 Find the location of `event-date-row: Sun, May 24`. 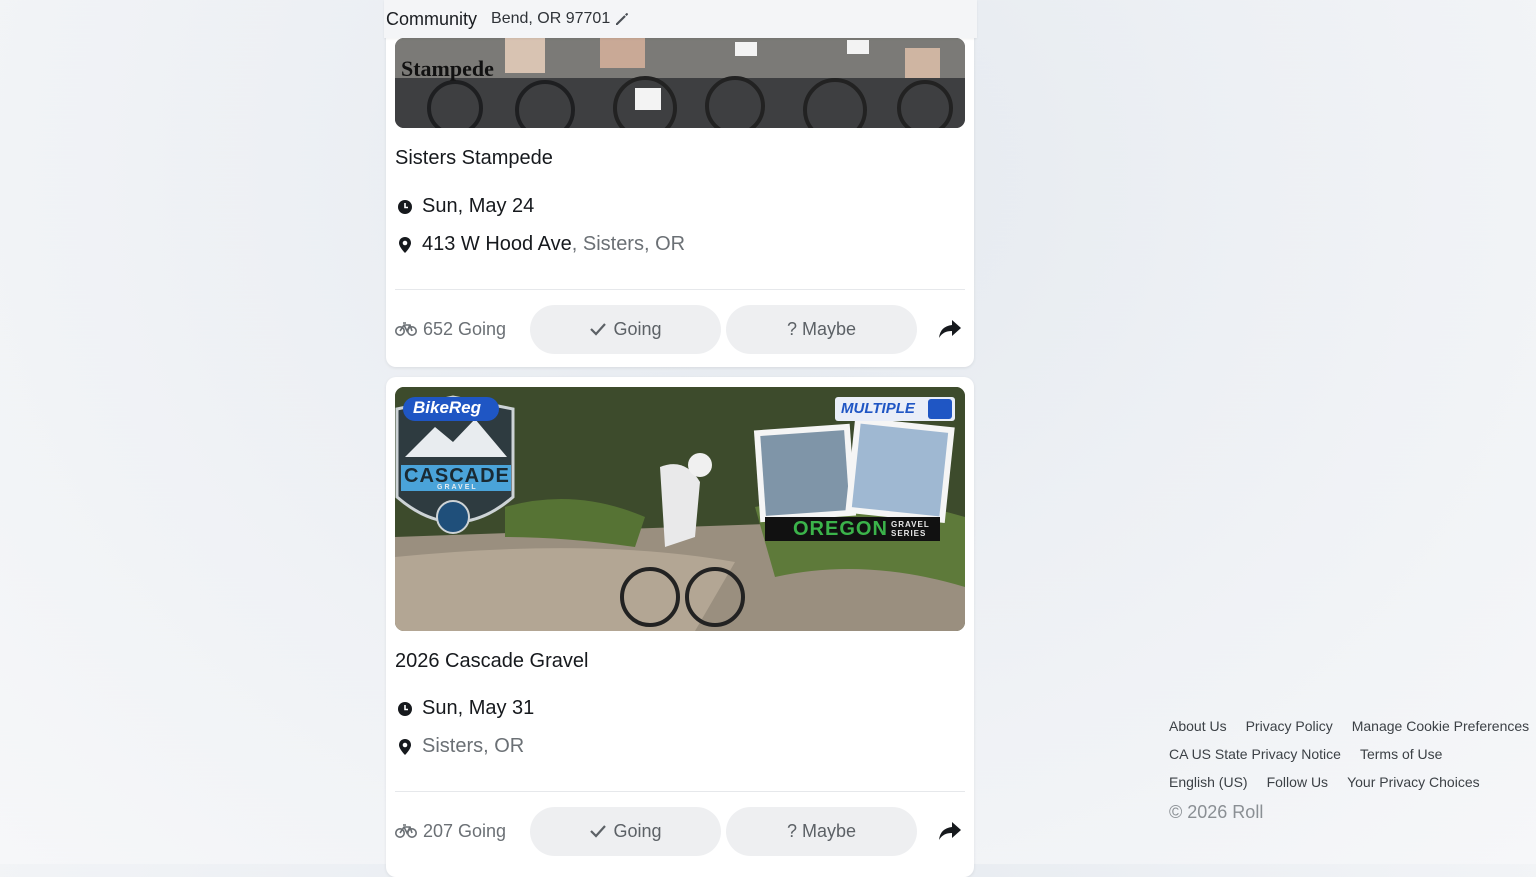

event-date-row: Sun, May 24 is located at coordinates (465, 206).